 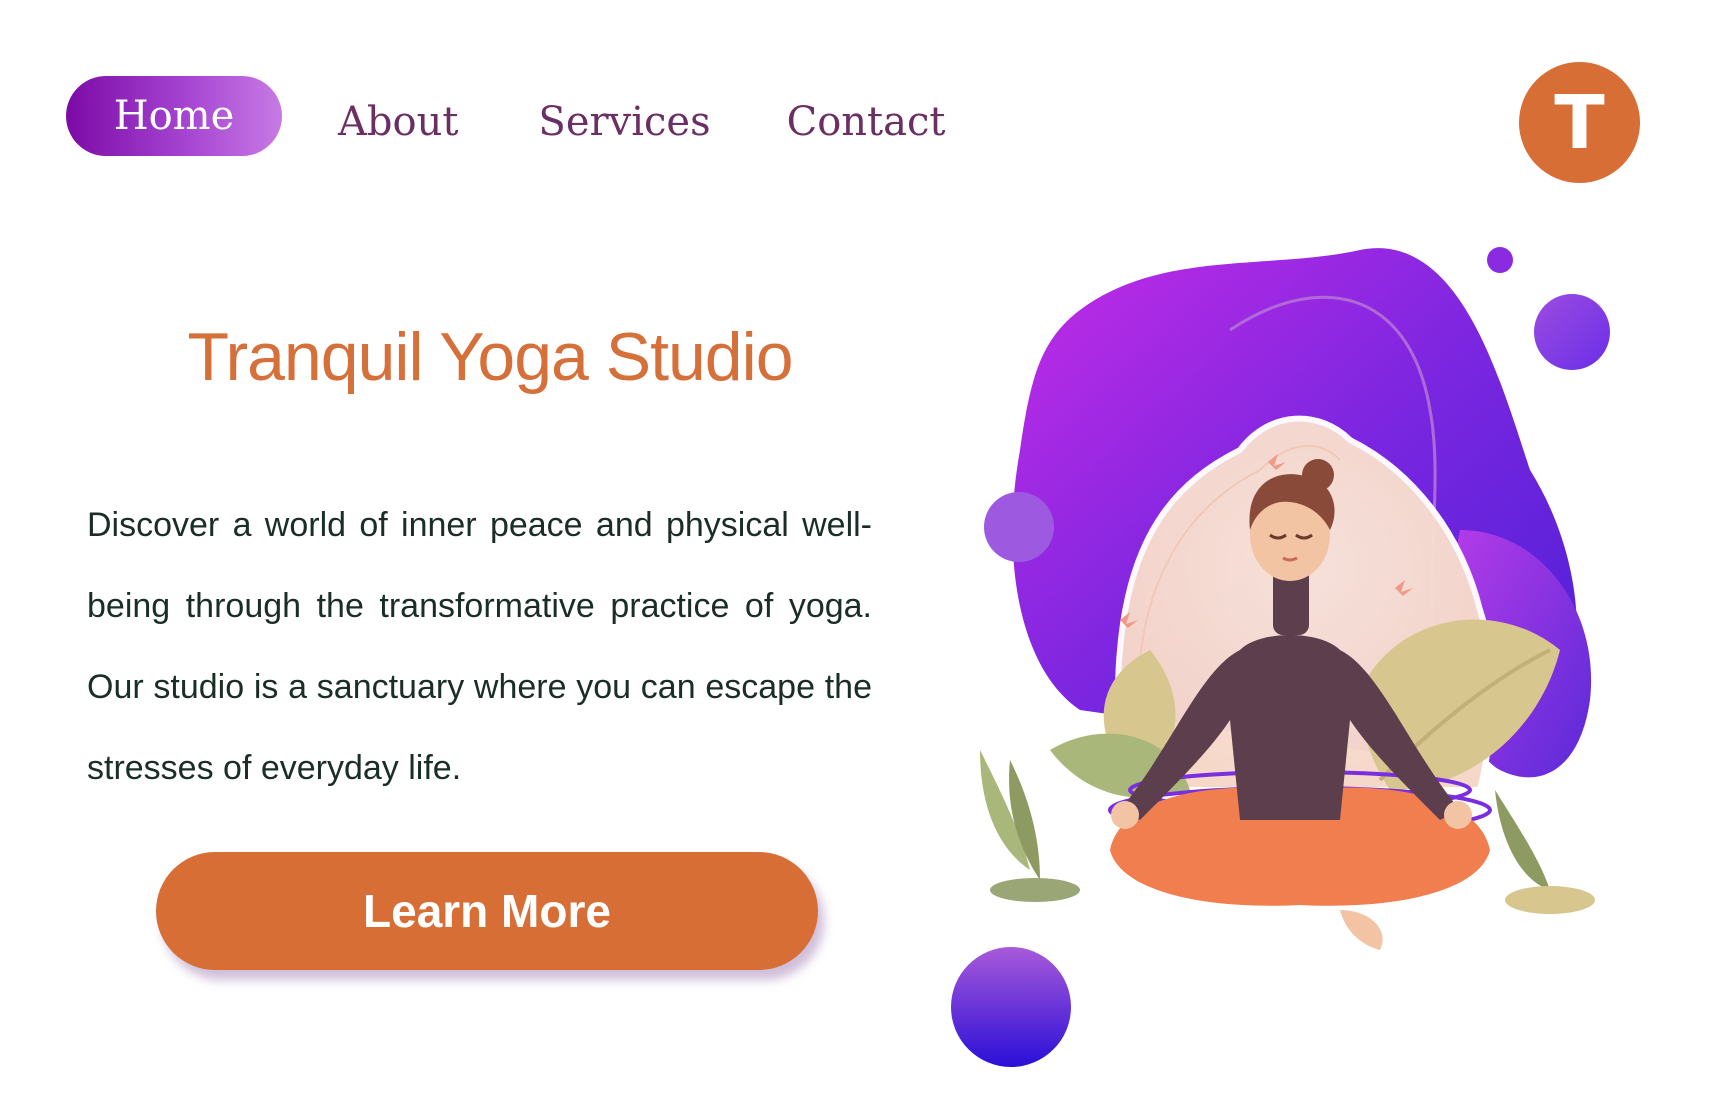 What do you see at coordinates (1579, 122) in the screenshot?
I see `user-avatar: T` at bounding box center [1579, 122].